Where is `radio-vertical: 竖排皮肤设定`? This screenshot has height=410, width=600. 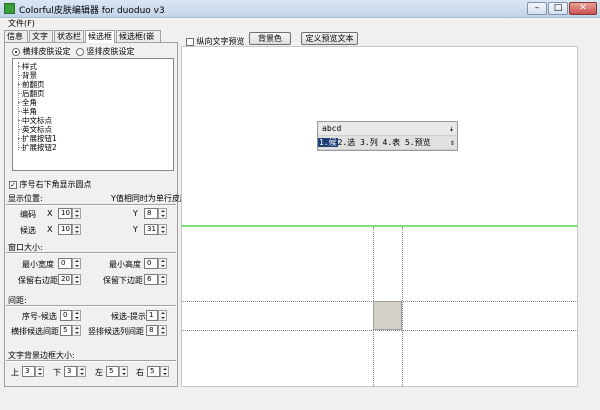
radio-vertical: 竖排皮肤设定 is located at coordinates (105, 51).